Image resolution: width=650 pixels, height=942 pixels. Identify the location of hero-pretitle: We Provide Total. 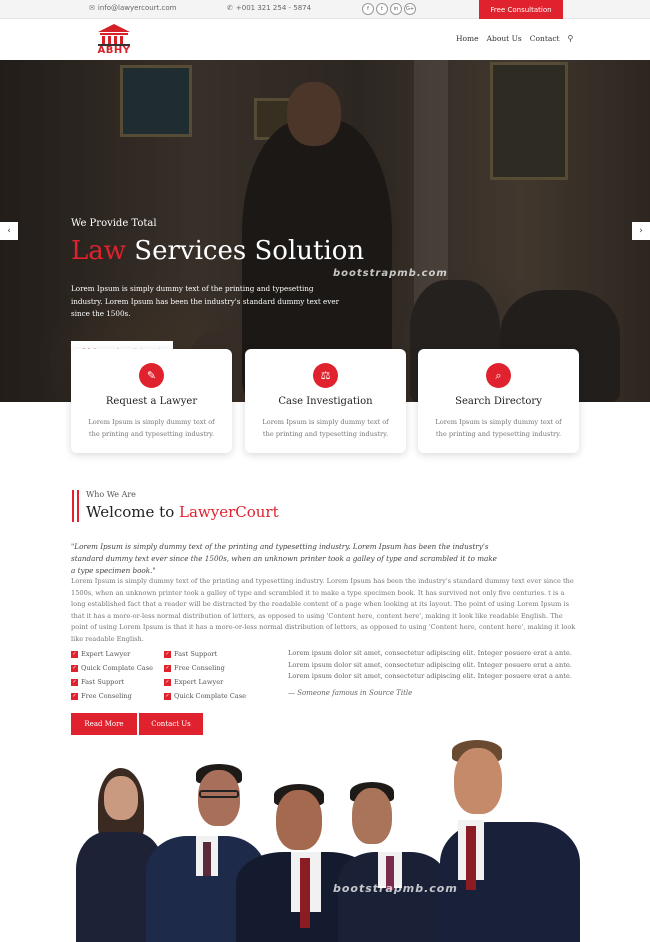
(114, 223).